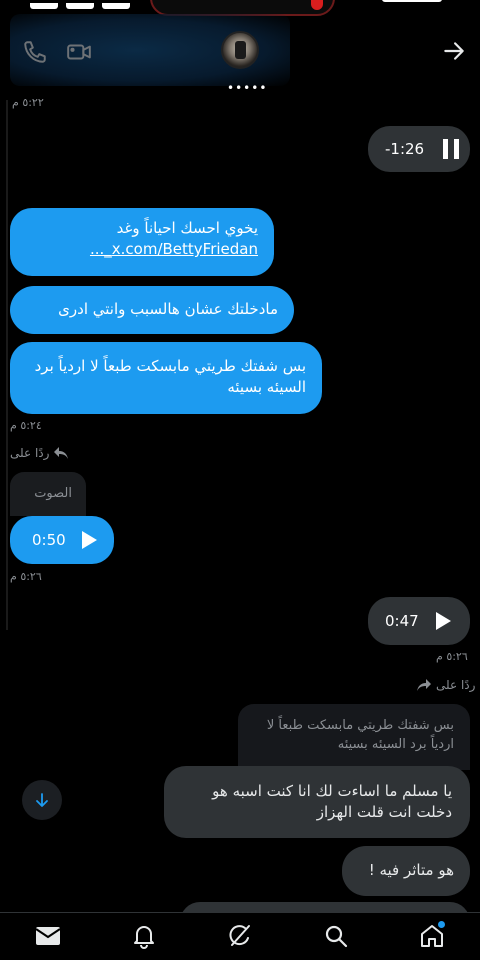 This screenshot has height=960, width=480. Describe the element at coordinates (187, 228) in the screenshot. I see `message-text: يخوي احسك احياناً وغد` at that location.